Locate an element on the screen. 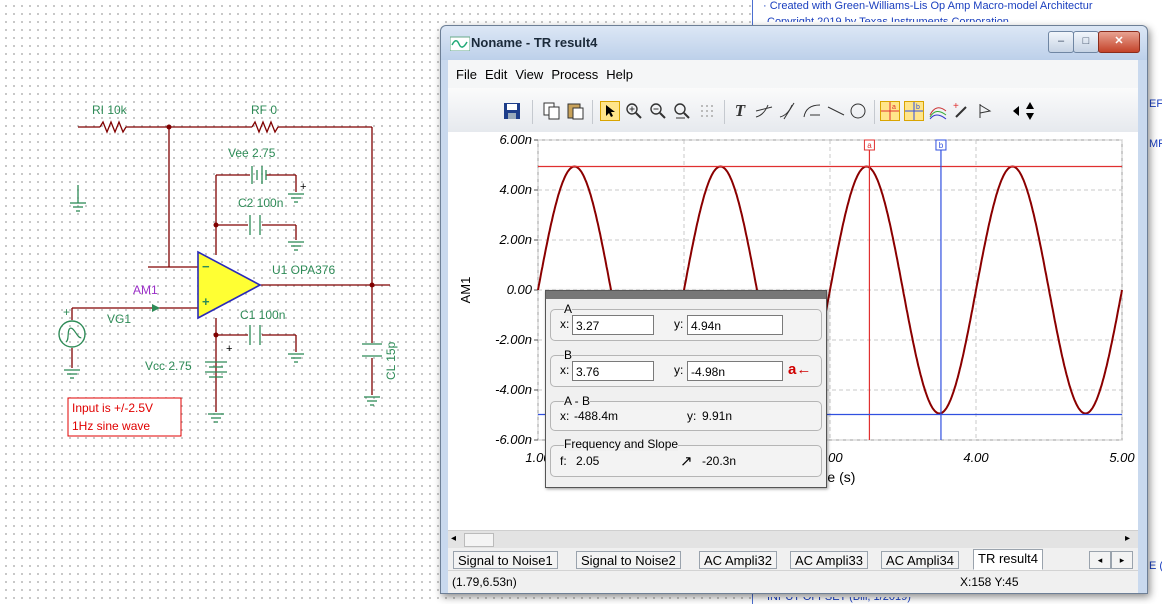 The width and height of the screenshot is (1162, 604). doc-fragment-e: E ( is located at coordinates (1155, 566).